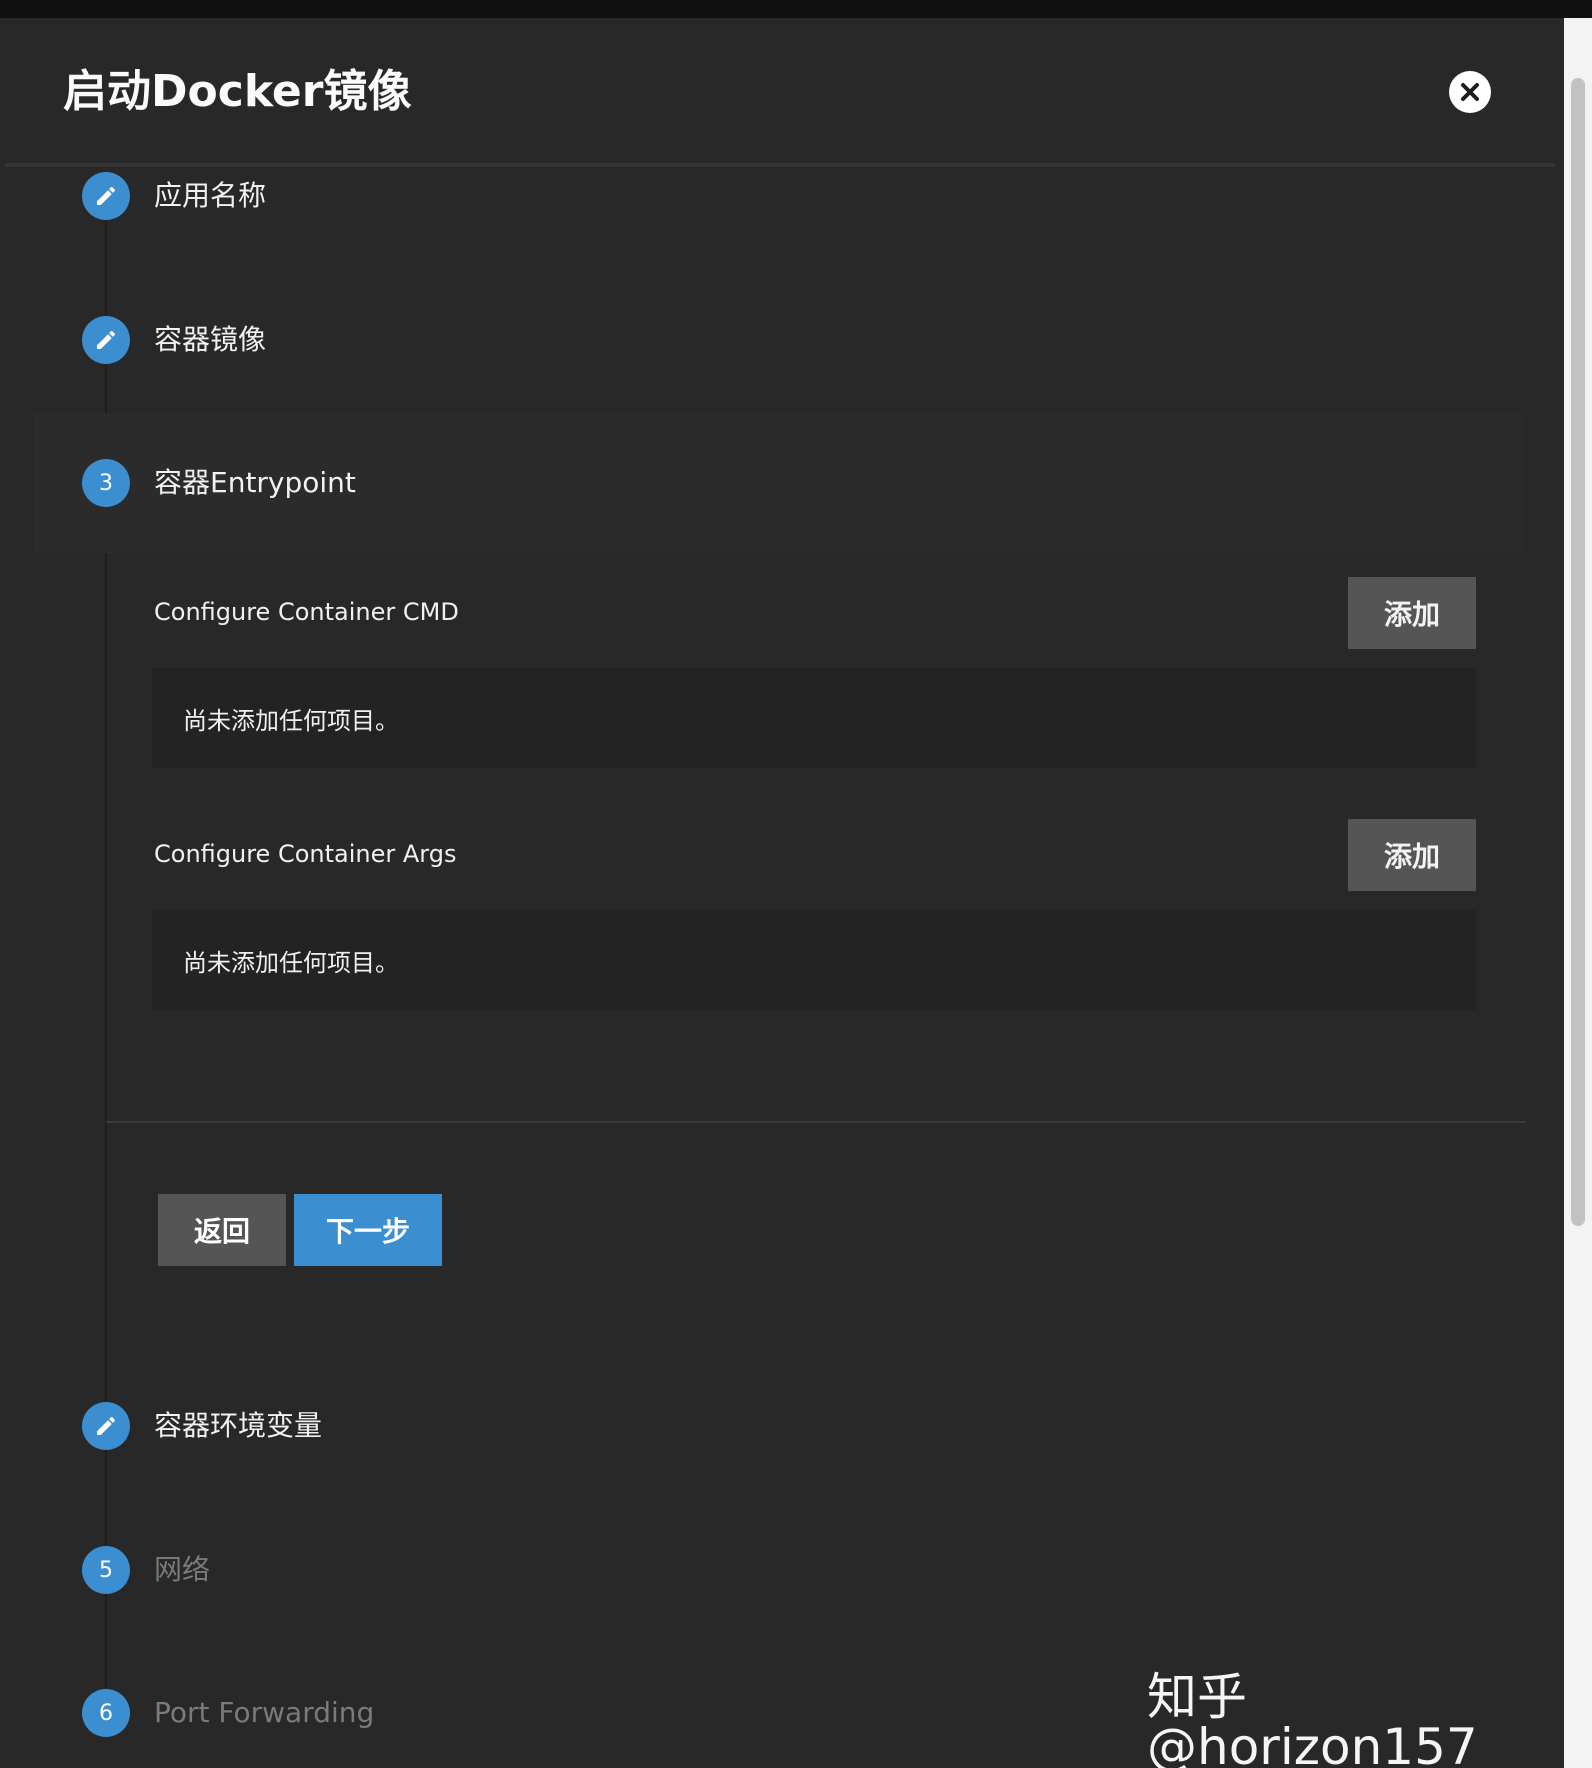  Describe the element at coordinates (1412, 613) in the screenshot. I see `add-cmd-button: 添加` at that location.